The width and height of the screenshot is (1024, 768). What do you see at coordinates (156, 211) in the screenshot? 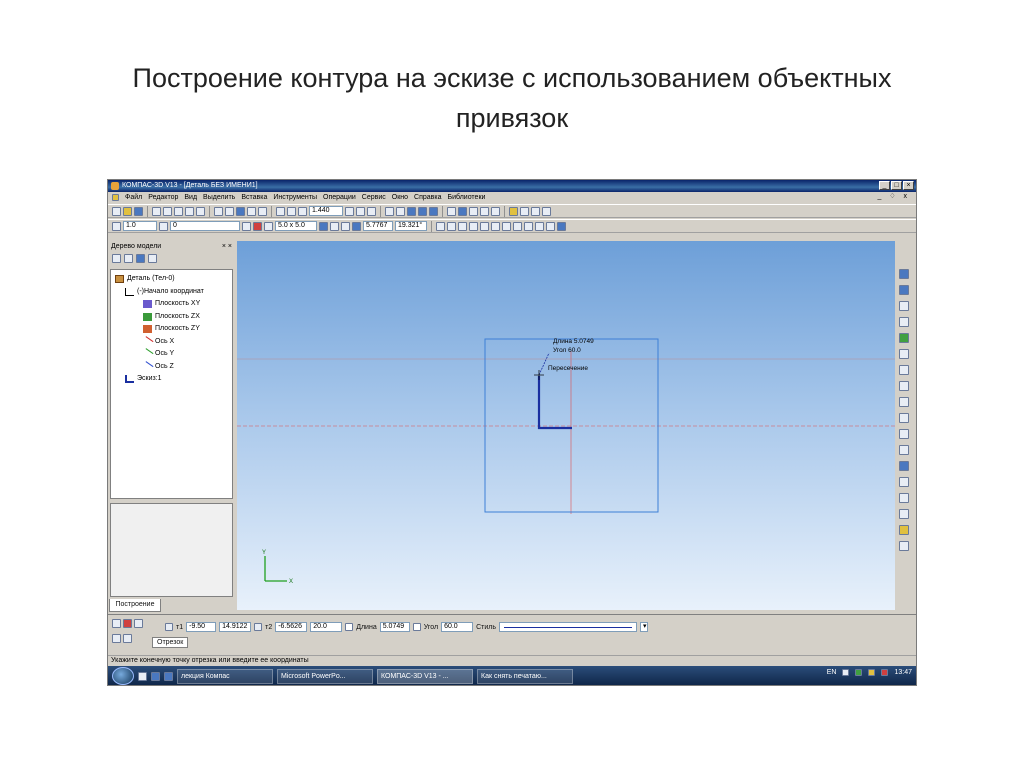
I see `print-icon` at bounding box center [156, 211].